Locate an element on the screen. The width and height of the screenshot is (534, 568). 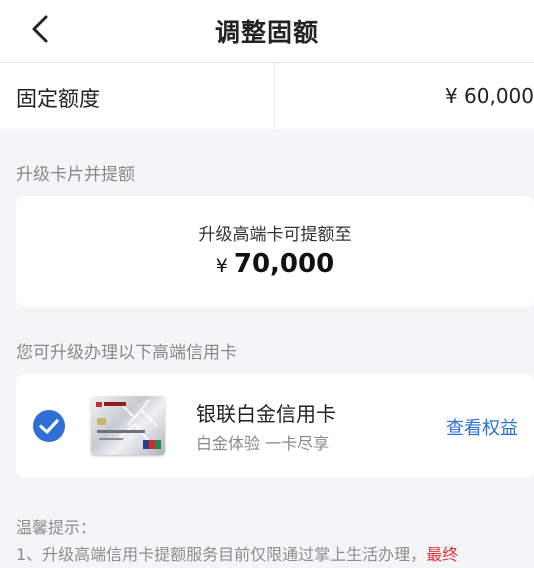
upgrade-section-title: 升级卡片并提额 is located at coordinates (75, 175).